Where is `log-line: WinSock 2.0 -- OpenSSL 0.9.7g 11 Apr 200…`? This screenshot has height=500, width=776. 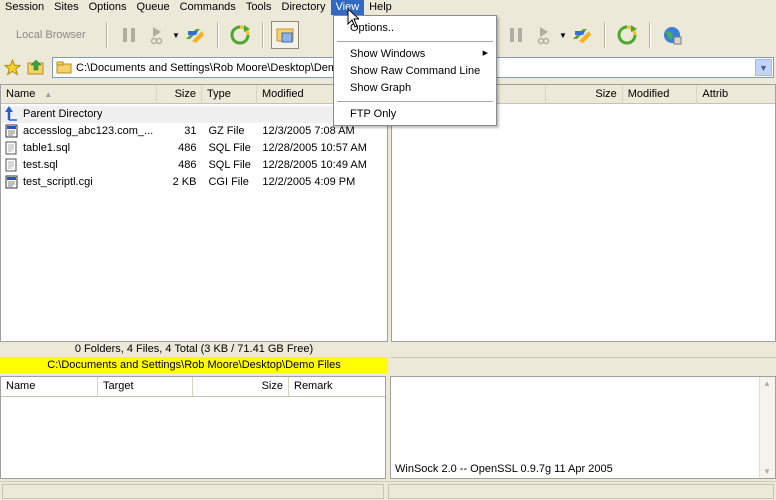
log-line: WinSock 2.0 -- OpenSSL 0.9.7g 11 Apr 200… is located at coordinates (504, 469).